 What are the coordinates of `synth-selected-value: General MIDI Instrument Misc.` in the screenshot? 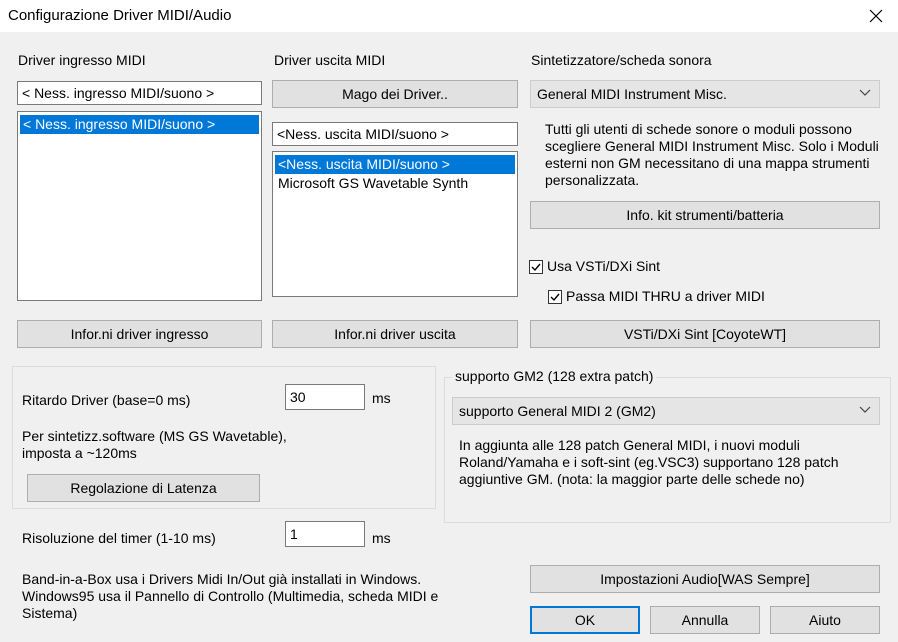 It's located at (632, 94).